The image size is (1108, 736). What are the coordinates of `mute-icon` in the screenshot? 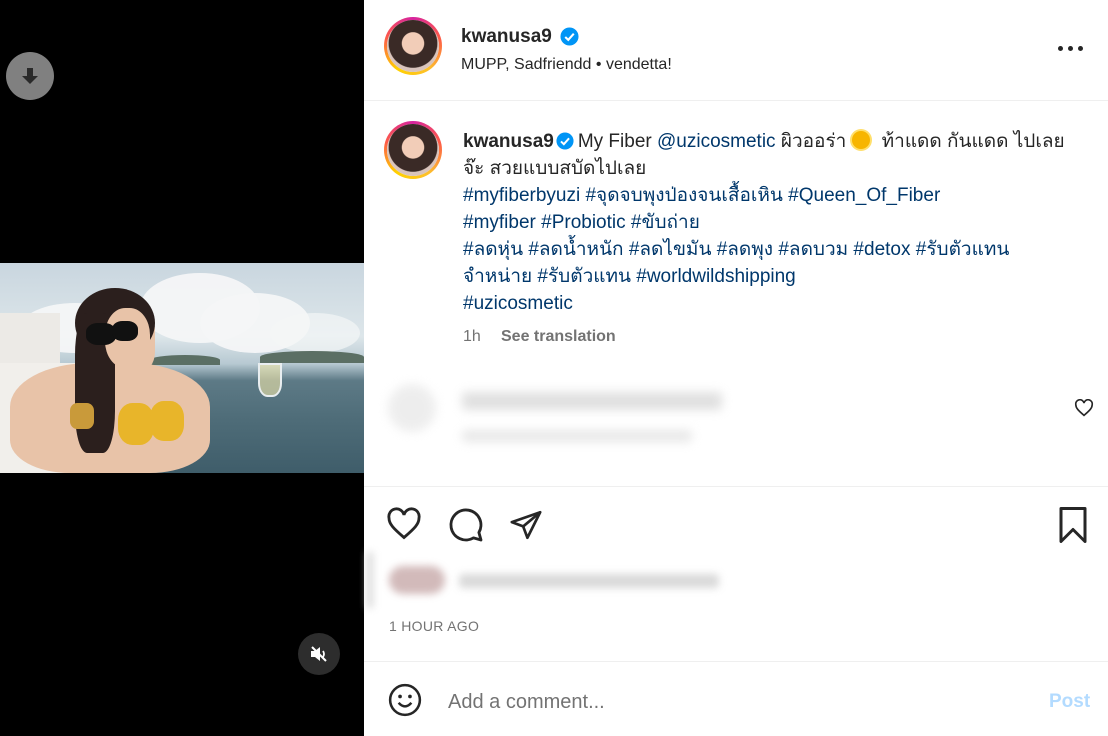 It's located at (319, 654).